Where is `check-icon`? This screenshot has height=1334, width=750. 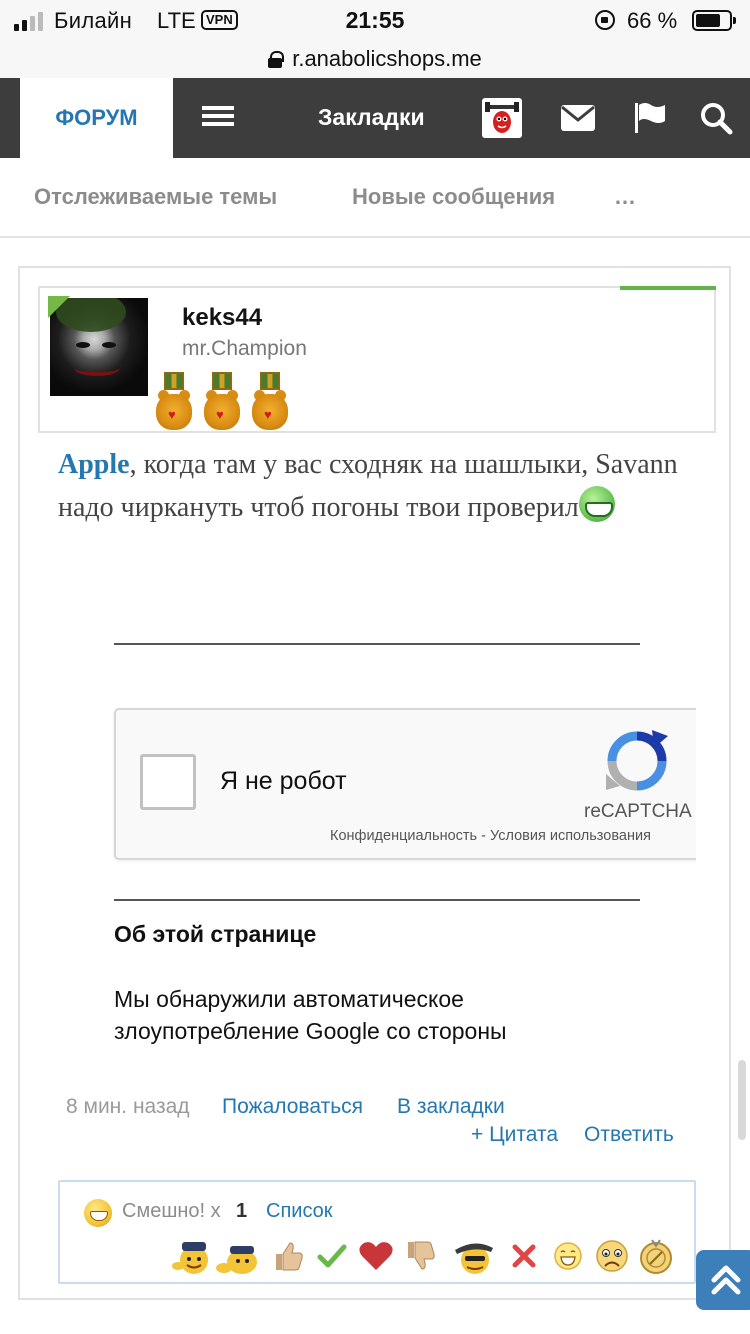
check-icon is located at coordinates (332, 1256).